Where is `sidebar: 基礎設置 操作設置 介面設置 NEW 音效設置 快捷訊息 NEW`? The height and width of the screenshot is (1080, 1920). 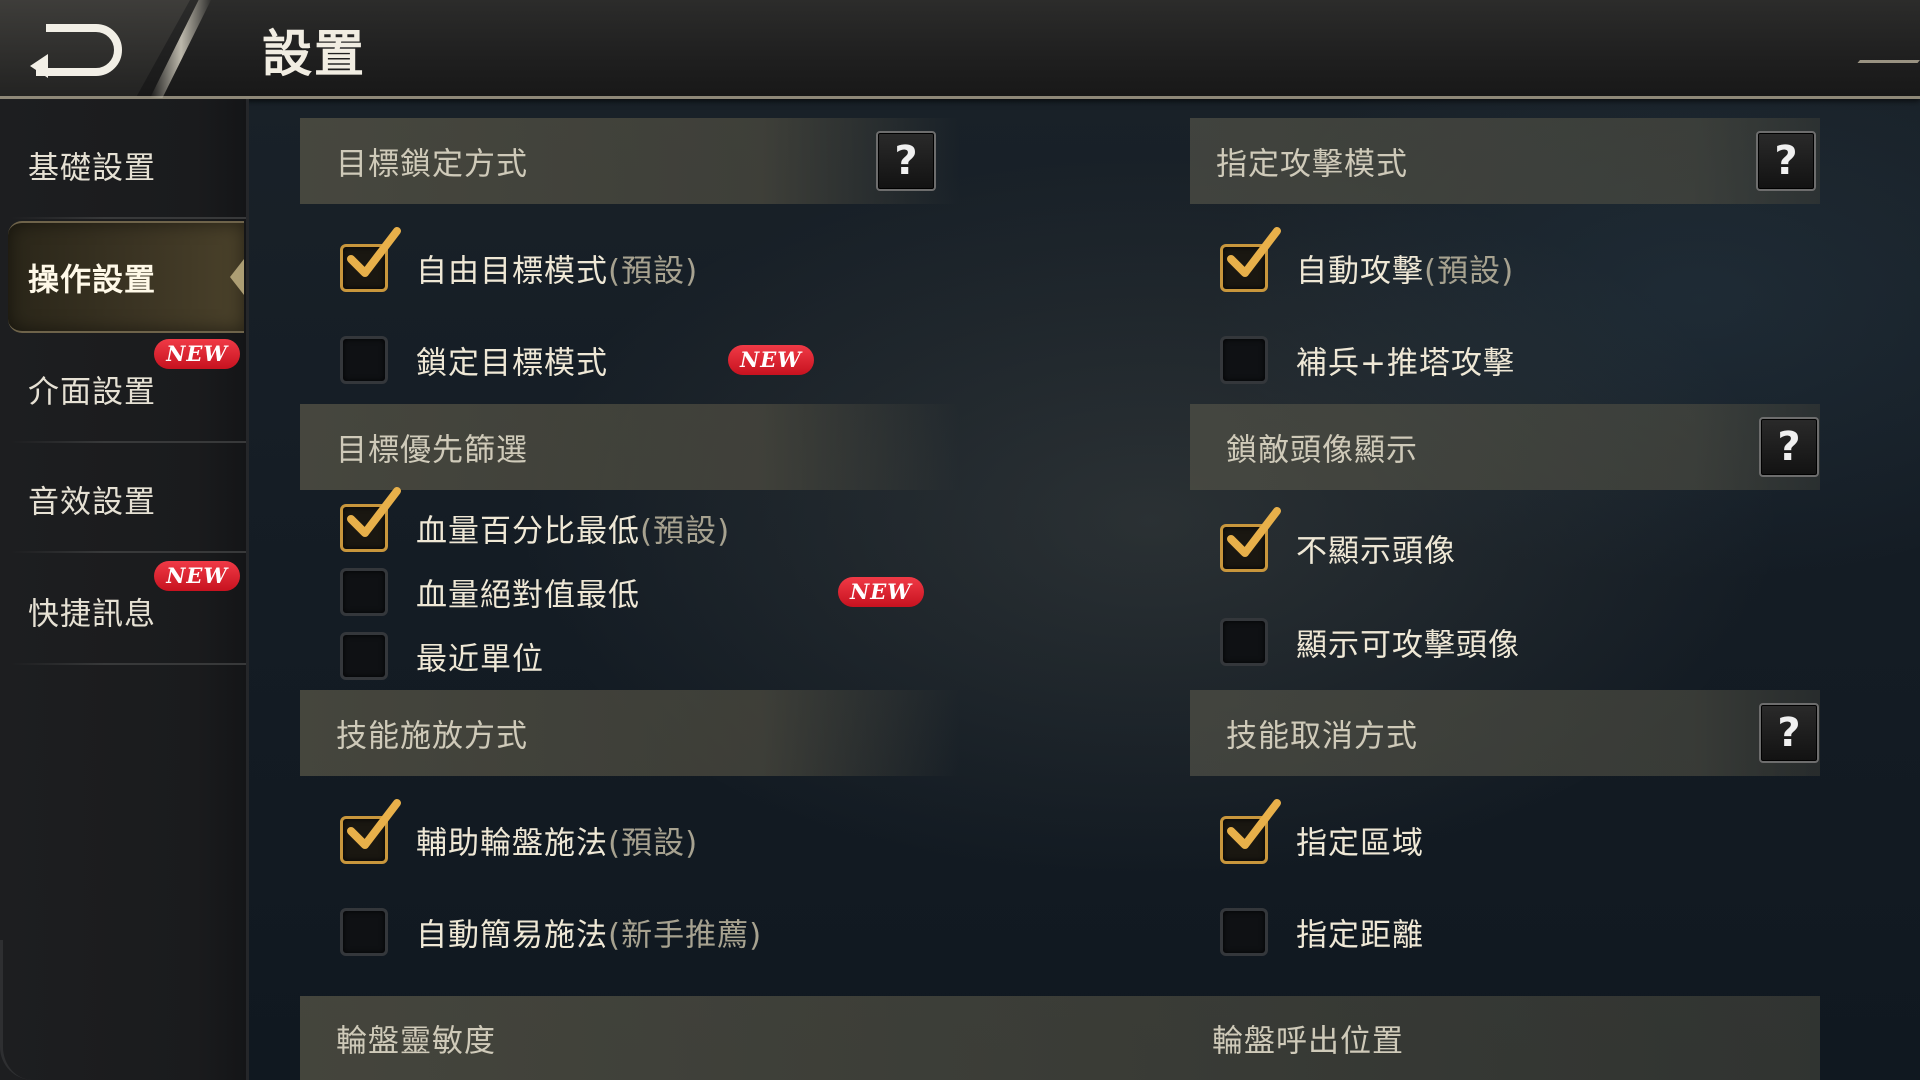
sidebar: 基礎設置 操作設置 介面設置 NEW 音效設置 快捷訊息 NEW is located at coordinates (124, 589).